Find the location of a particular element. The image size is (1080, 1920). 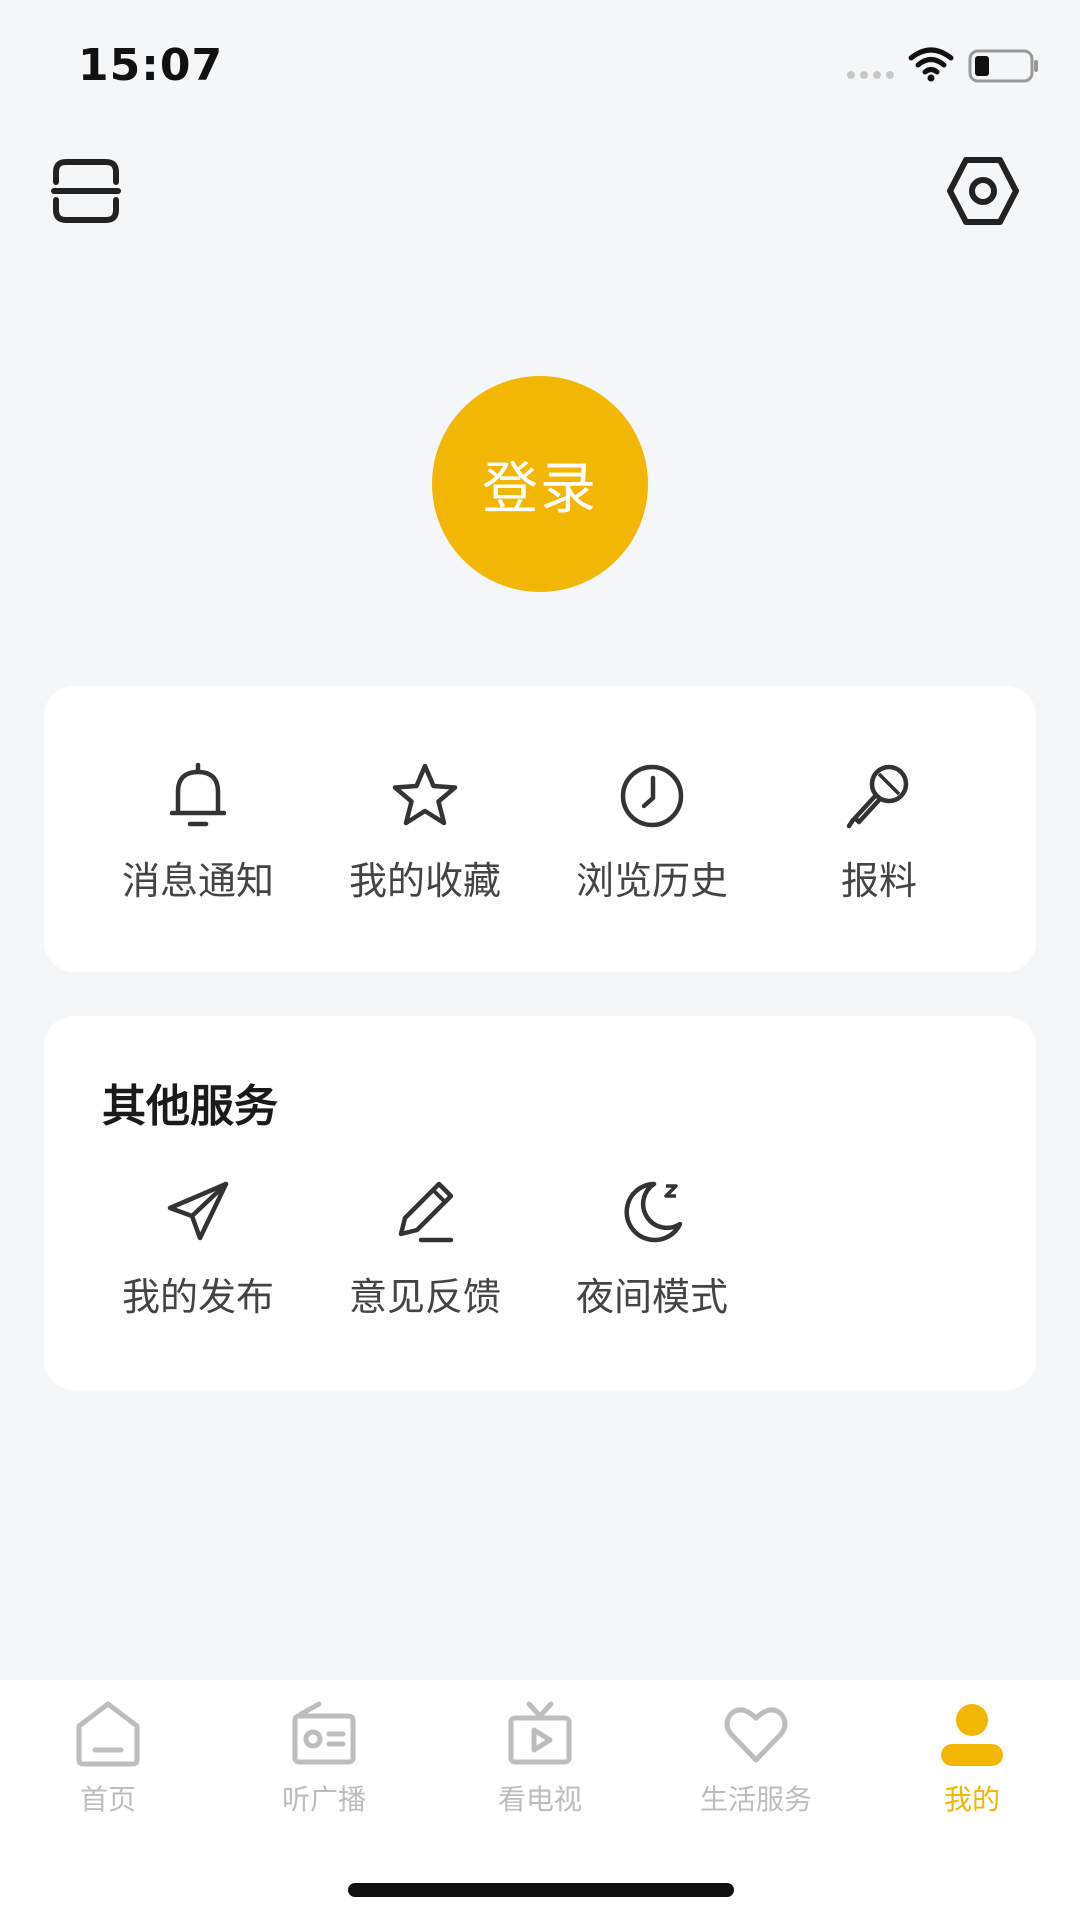

star-icon is located at coordinates (425, 794).